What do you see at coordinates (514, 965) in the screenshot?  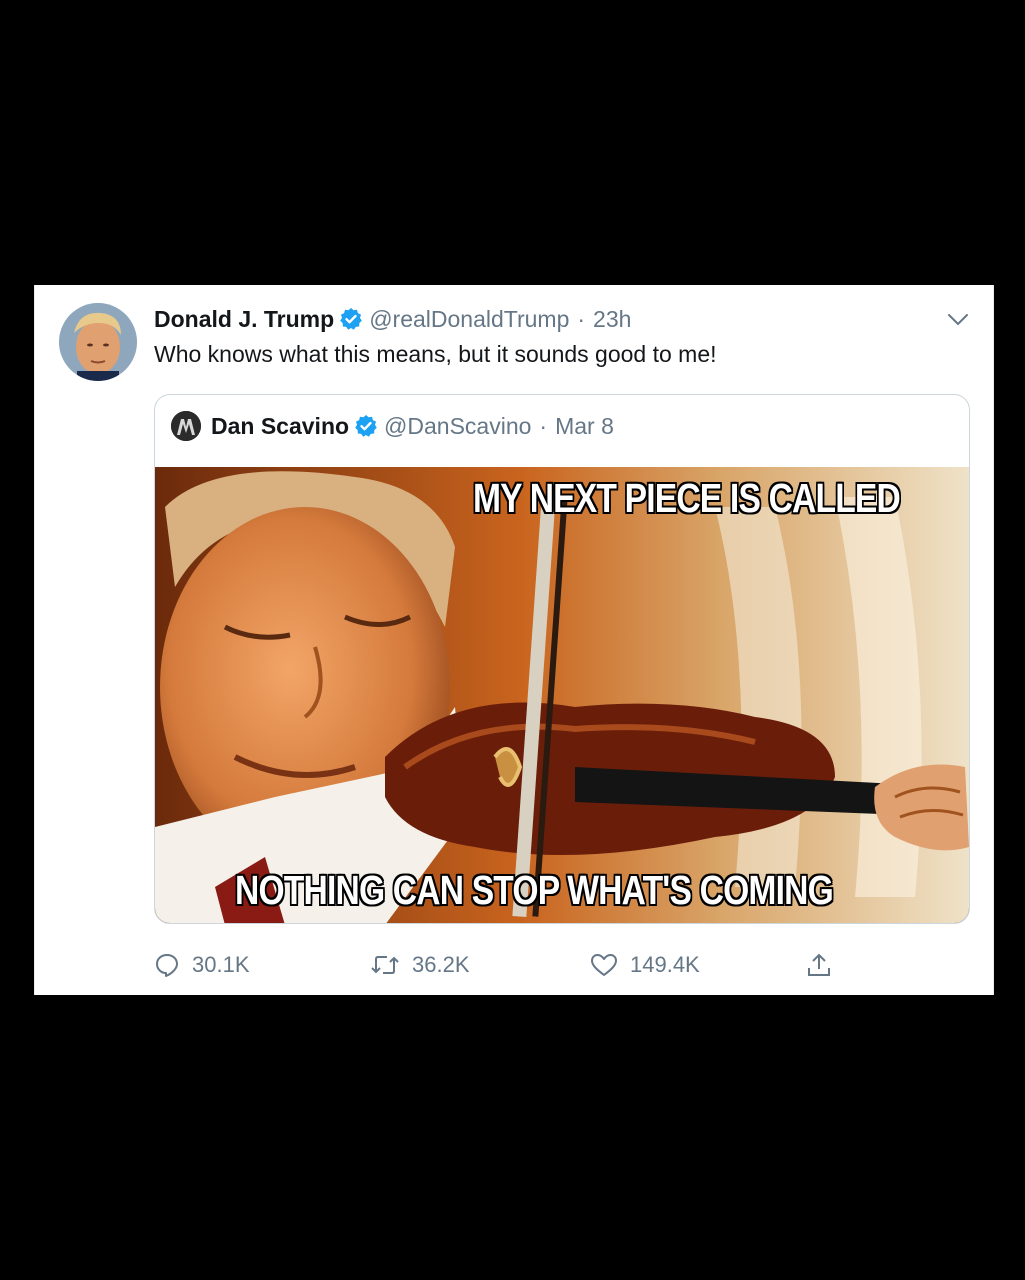 I see `tweet-actions: 30.1K 36.2K 149.4K` at bounding box center [514, 965].